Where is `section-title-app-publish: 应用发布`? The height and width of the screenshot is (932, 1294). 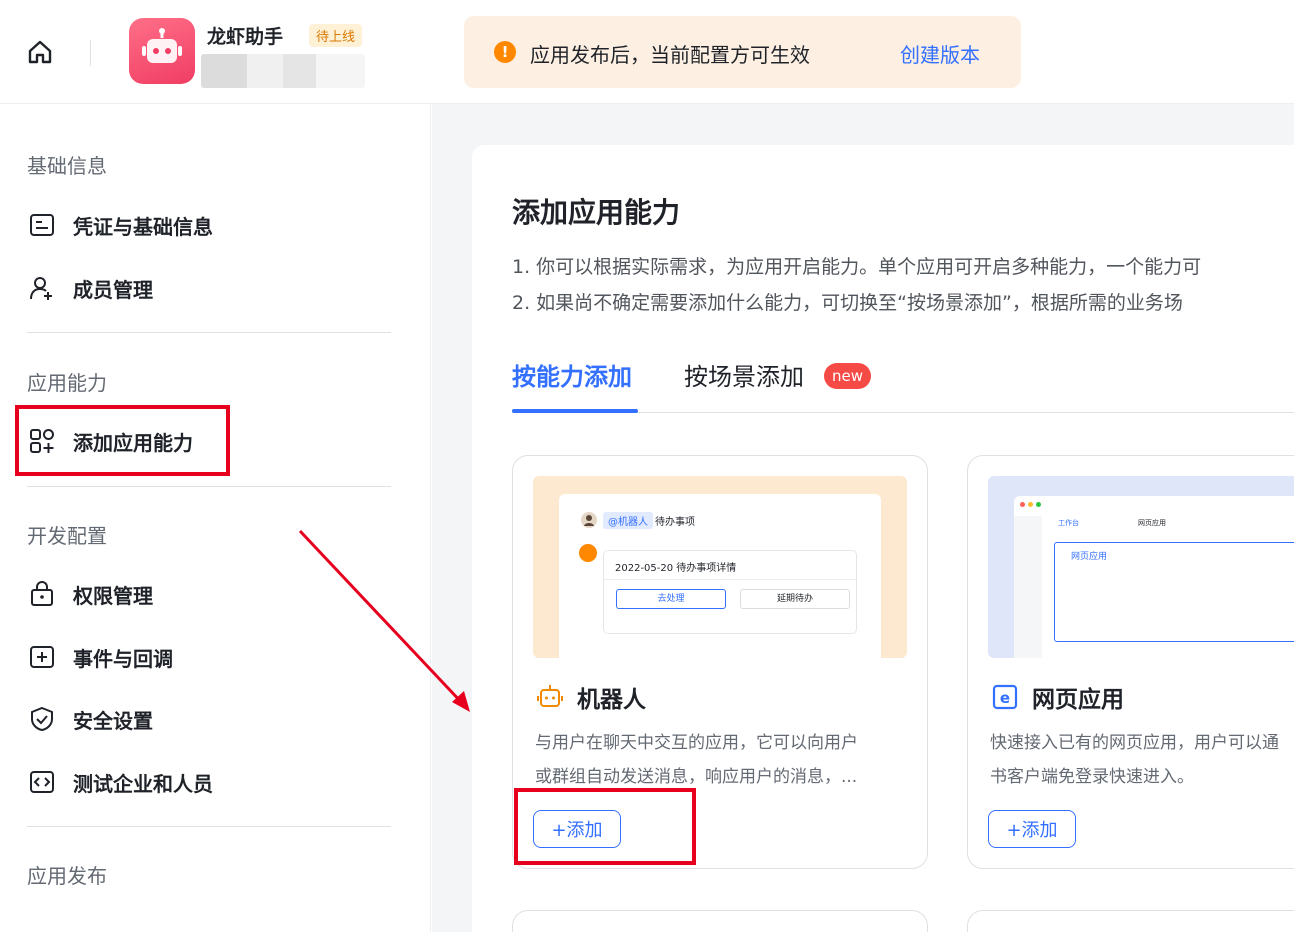 section-title-app-publish: 应用发布 is located at coordinates (67, 876).